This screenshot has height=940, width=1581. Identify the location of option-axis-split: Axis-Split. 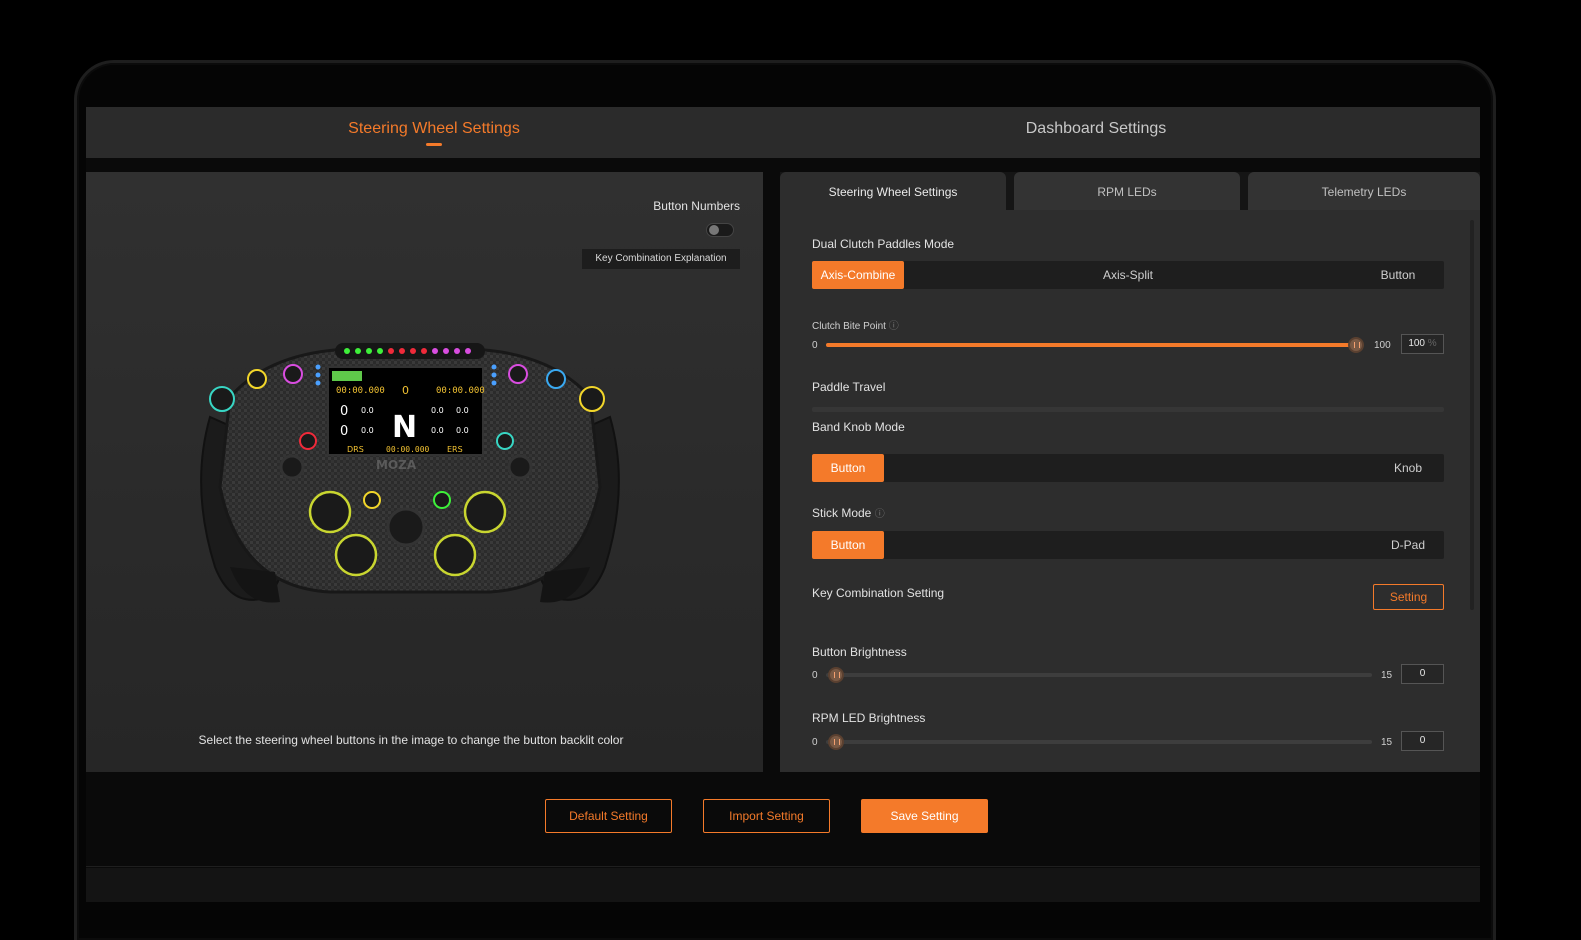
(1128, 275).